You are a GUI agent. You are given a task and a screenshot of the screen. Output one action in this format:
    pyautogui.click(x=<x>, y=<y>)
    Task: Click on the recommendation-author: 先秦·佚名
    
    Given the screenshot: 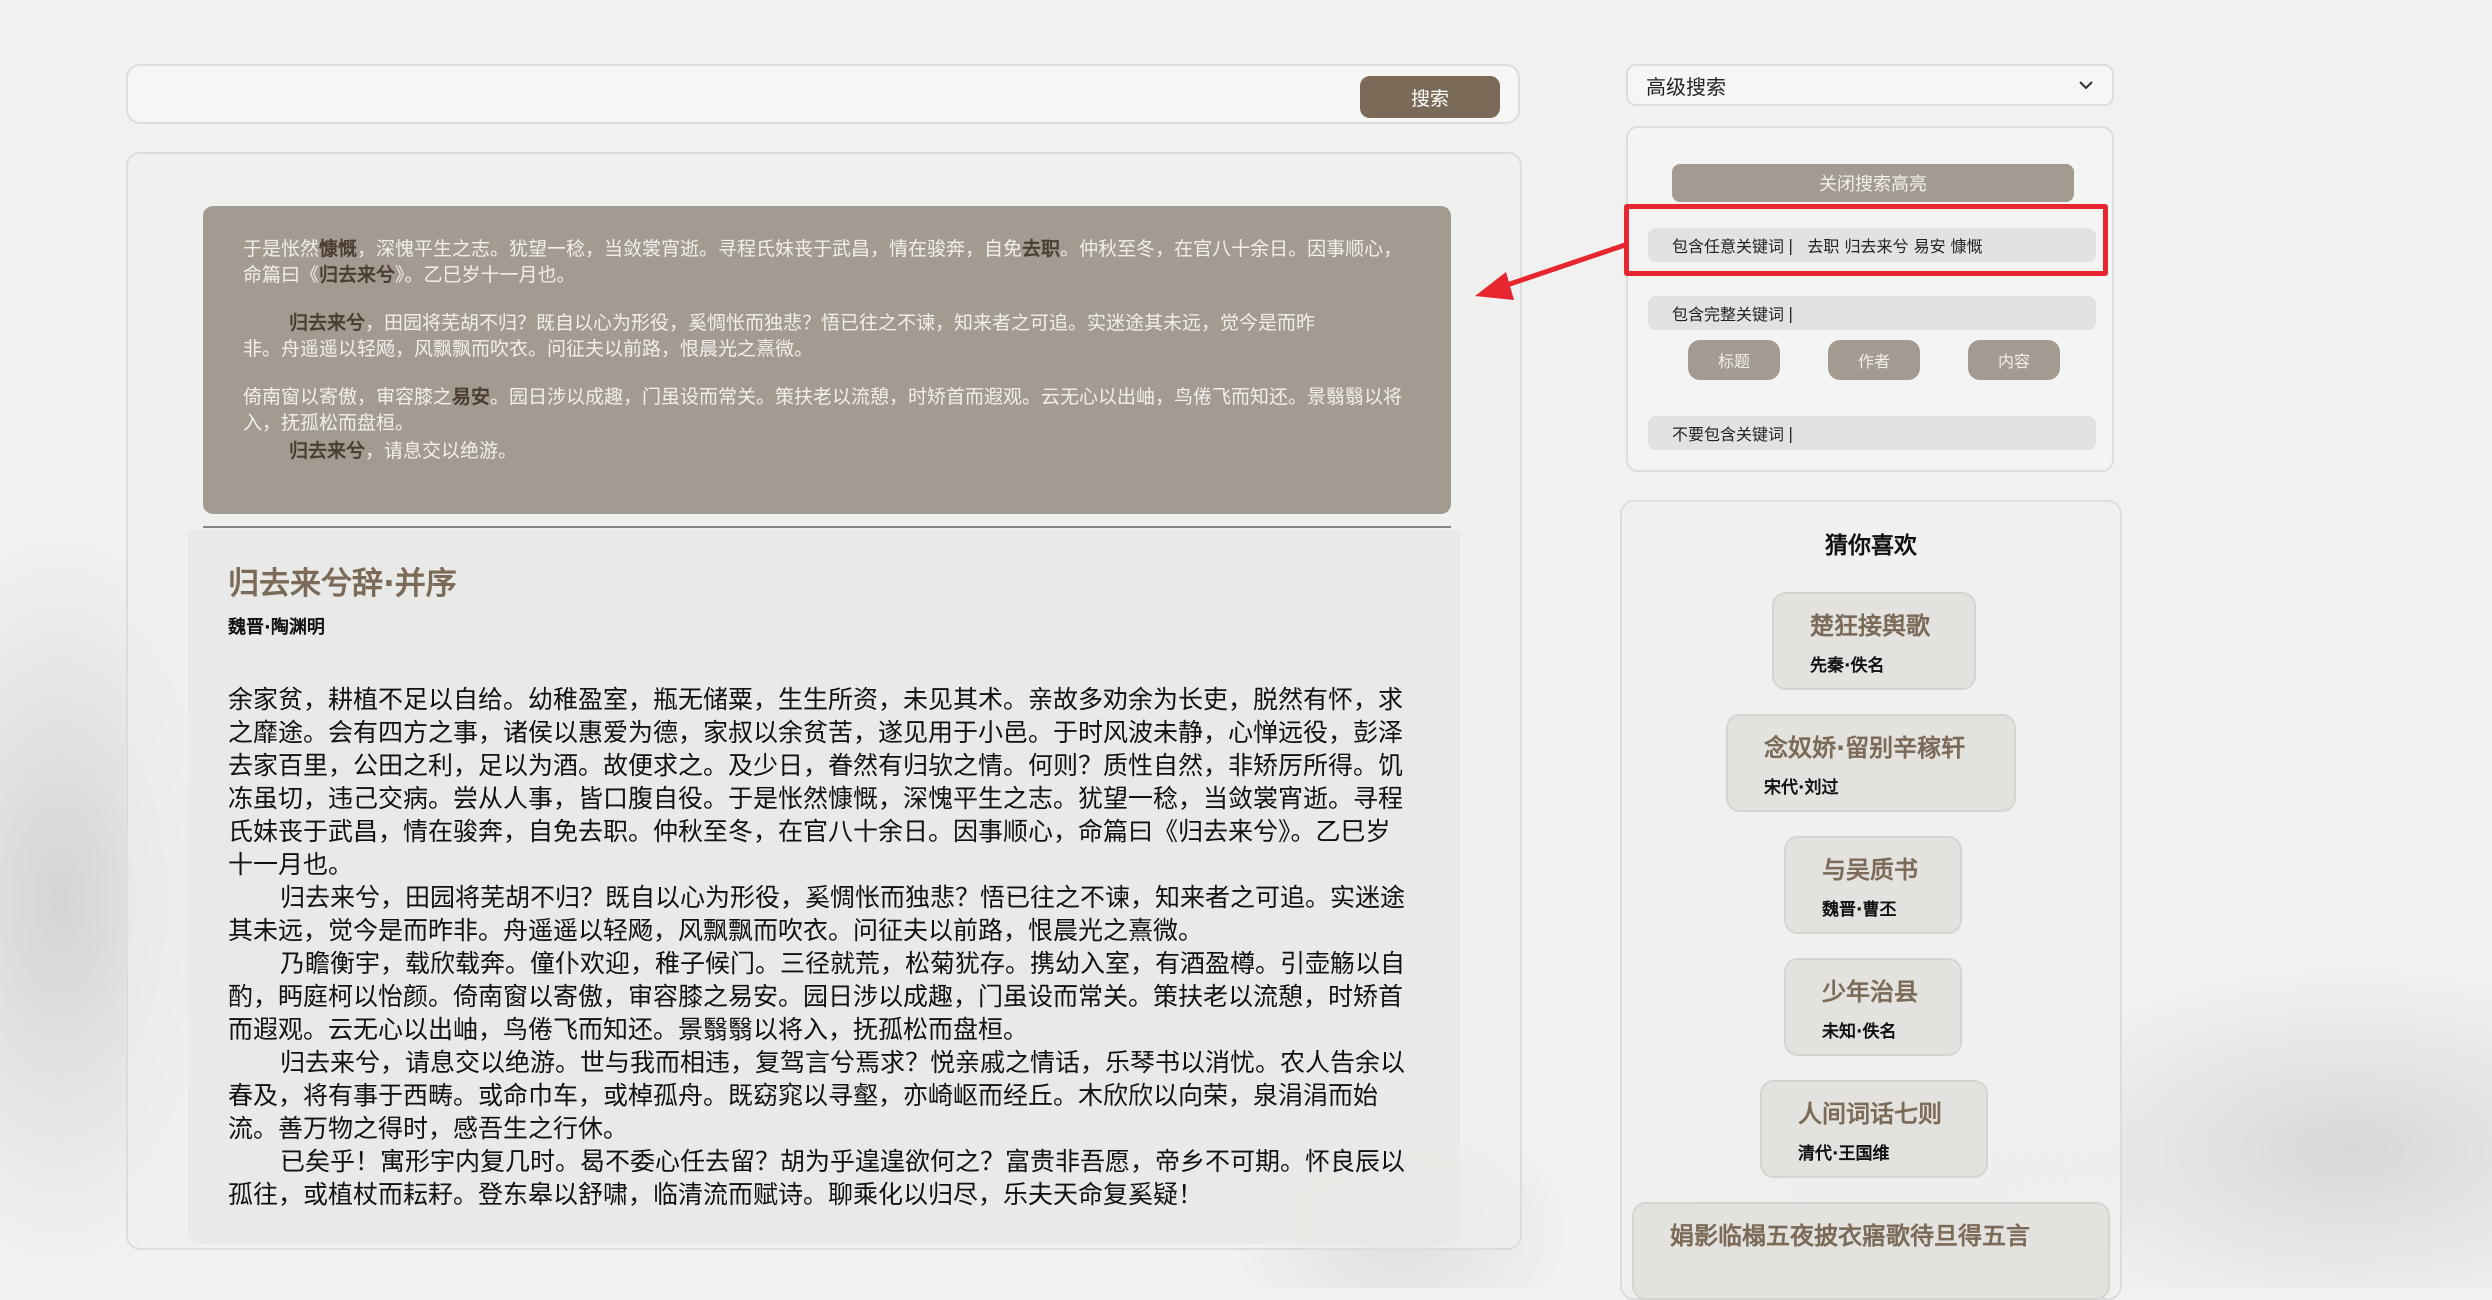 What is the action you would take?
    pyautogui.click(x=1847, y=666)
    